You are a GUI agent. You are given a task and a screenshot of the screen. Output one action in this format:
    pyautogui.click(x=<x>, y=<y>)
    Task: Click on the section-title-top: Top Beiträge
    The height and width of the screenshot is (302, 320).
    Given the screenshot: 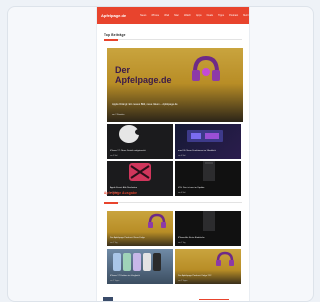 What is the action you would take?
    pyautogui.click(x=115, y=35)
    